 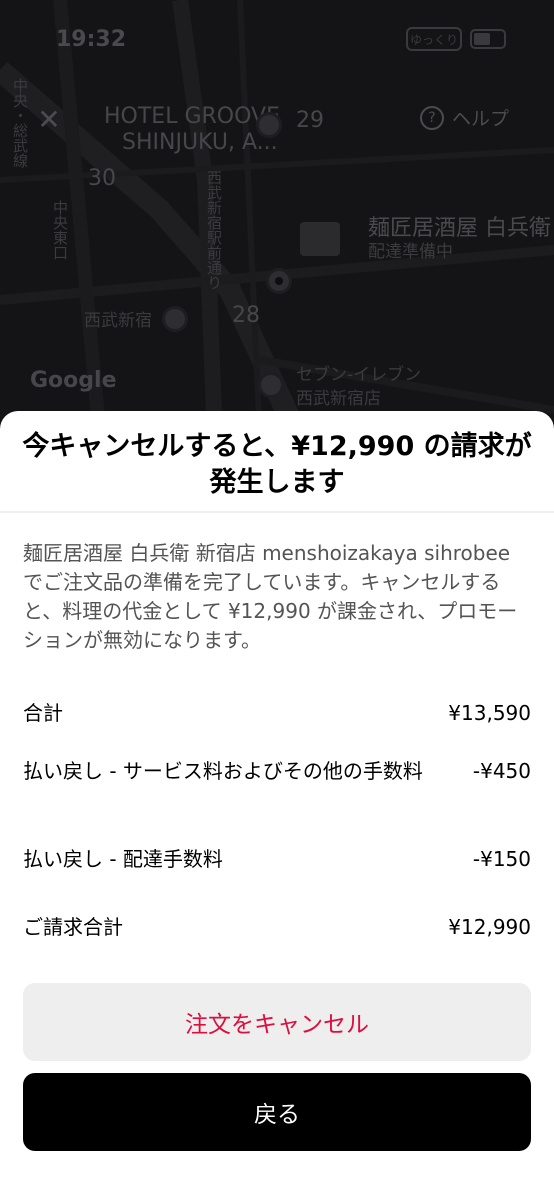 What do you see at coordinates (192, 116) in the screenshot?
I see `map-label-hotel-1: HOTEL GROOVE` at bounding box center [192, 116].